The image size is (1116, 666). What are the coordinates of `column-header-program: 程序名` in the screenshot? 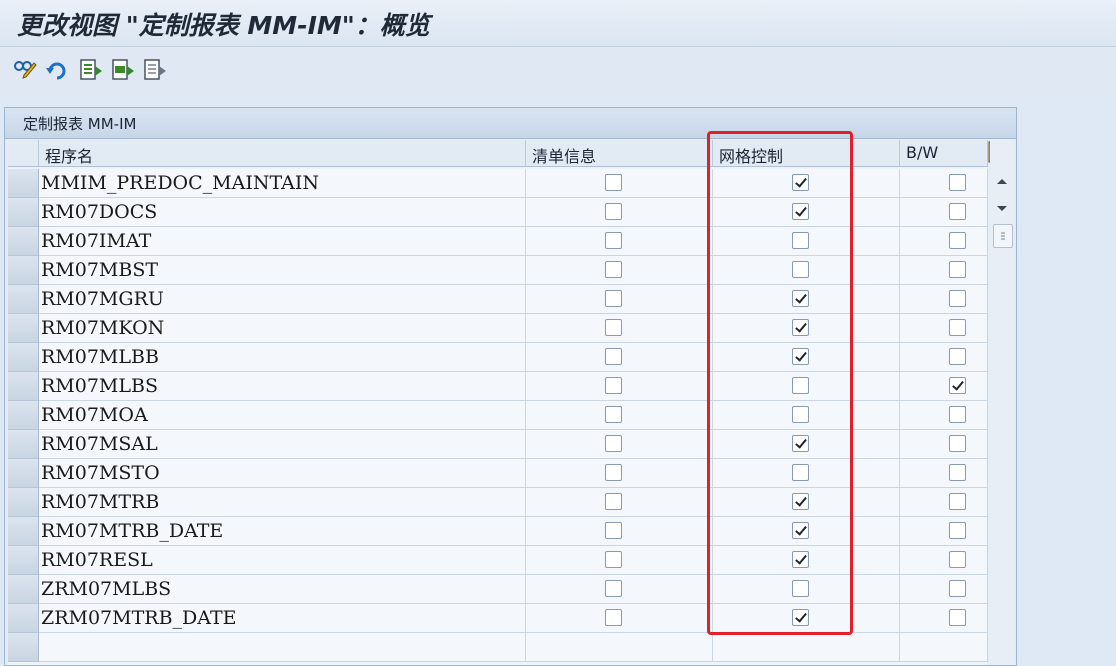 It's located at (282, 153).